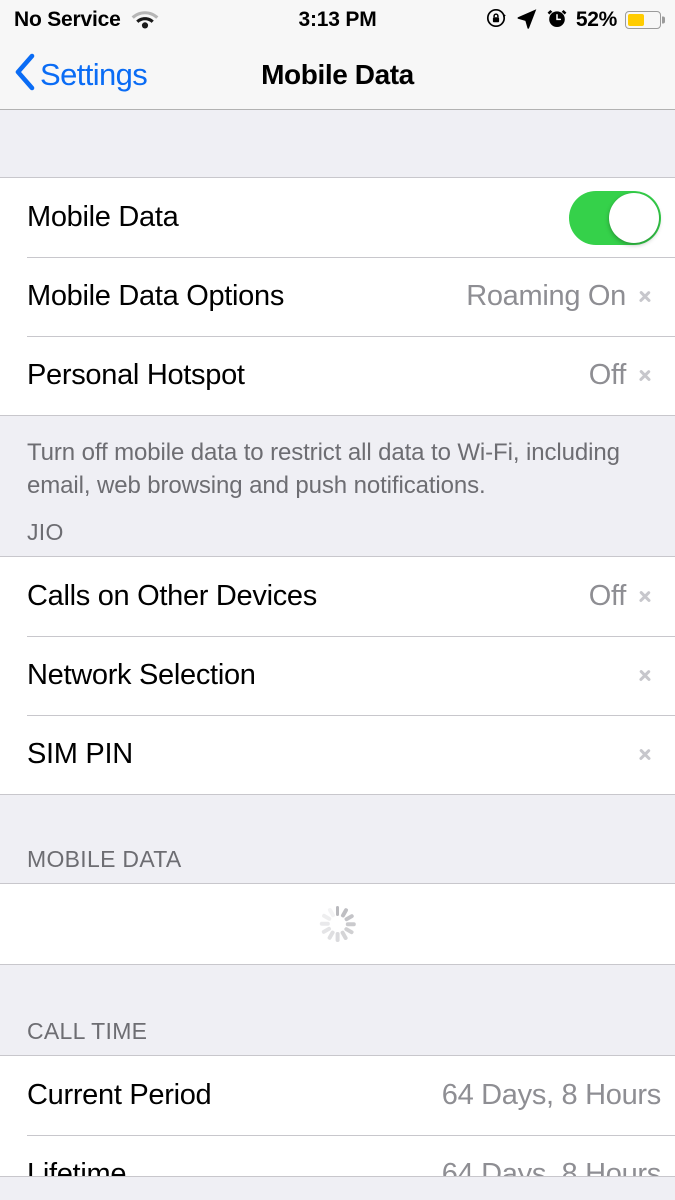 This screenshot has width=675, height=1200. What do you see at coordinates (156, 296) in the screenshot?
I see `row-label: Mobile Data Options` at bounding box center [156, 296].